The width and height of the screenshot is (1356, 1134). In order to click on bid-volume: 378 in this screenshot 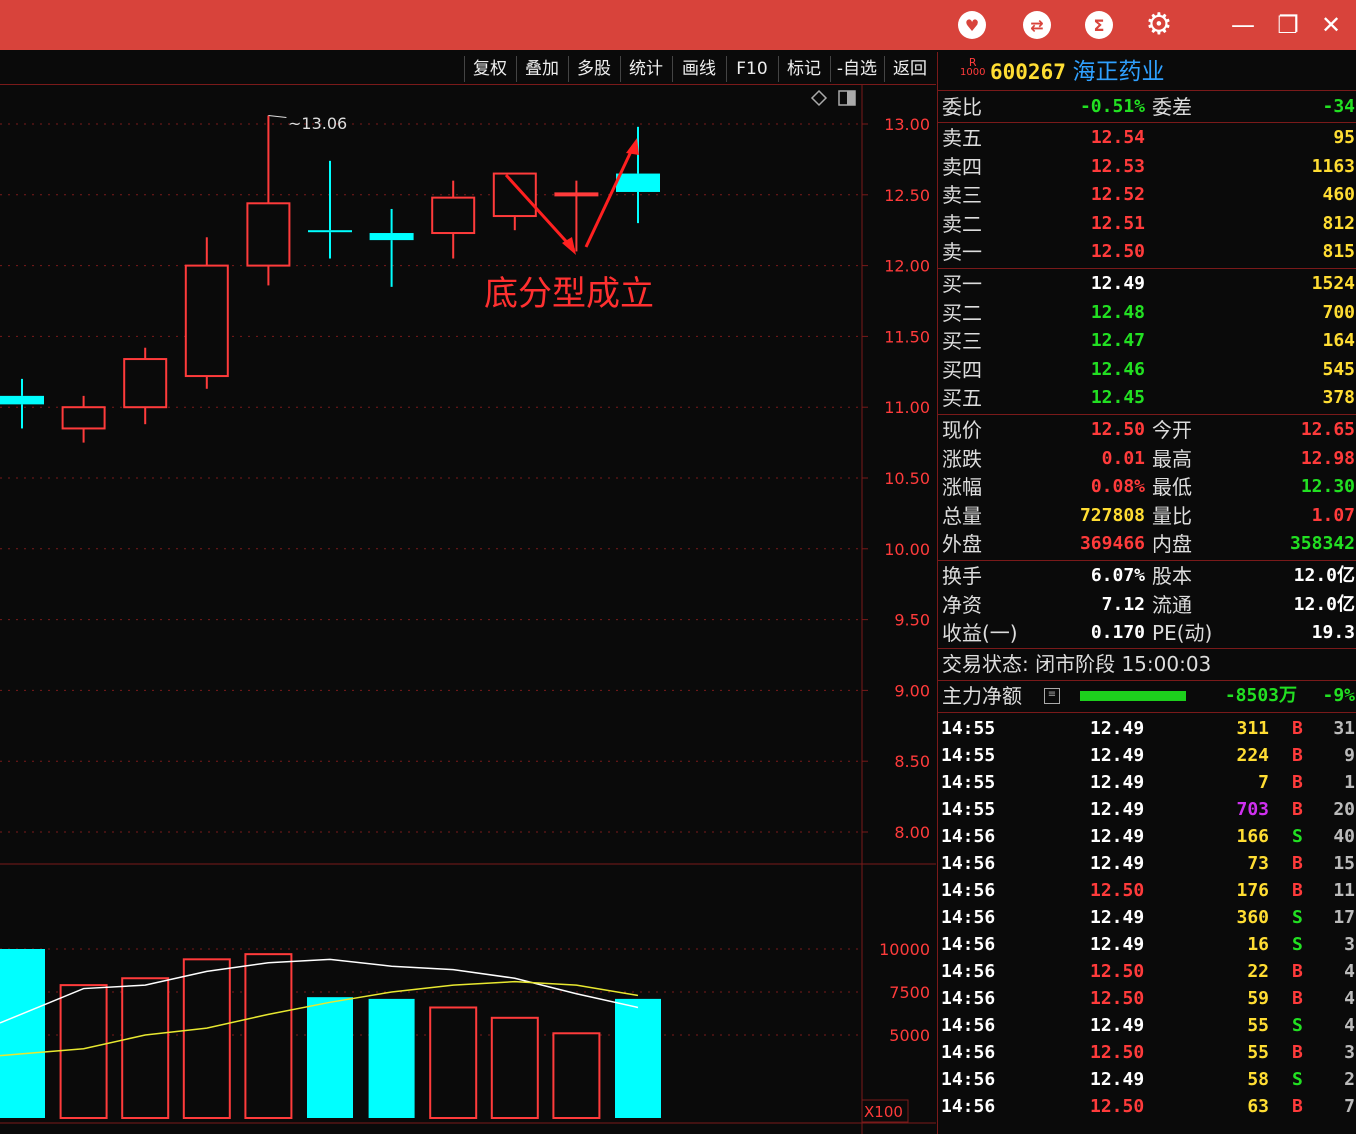, I will do `click(1338, 398)`.